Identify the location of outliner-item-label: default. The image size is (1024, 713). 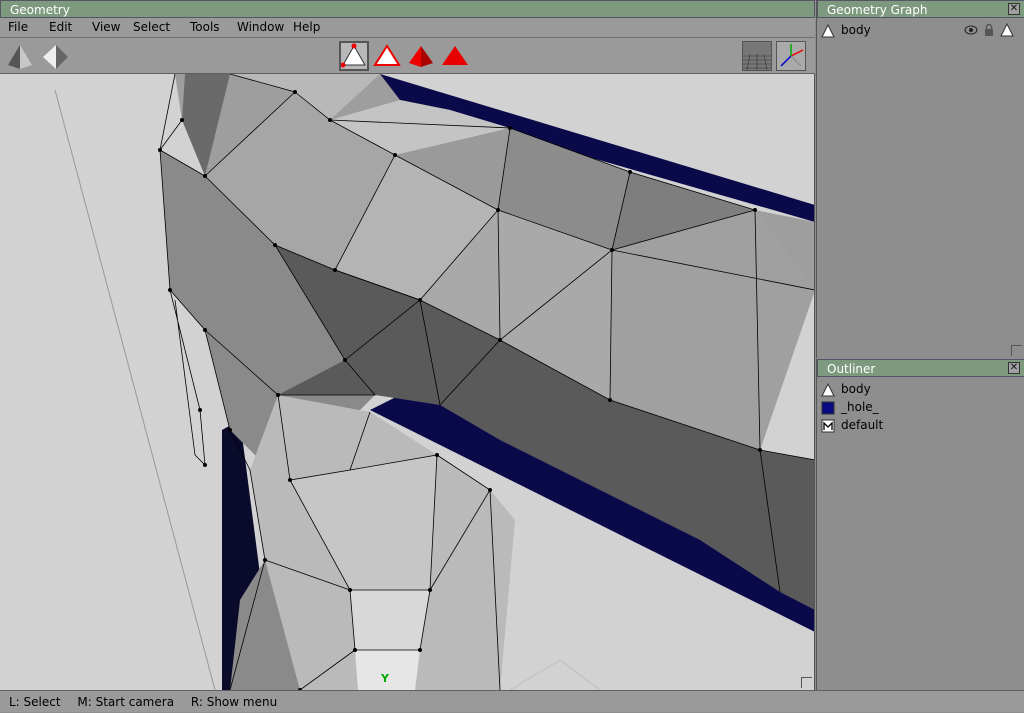
(862, 425).